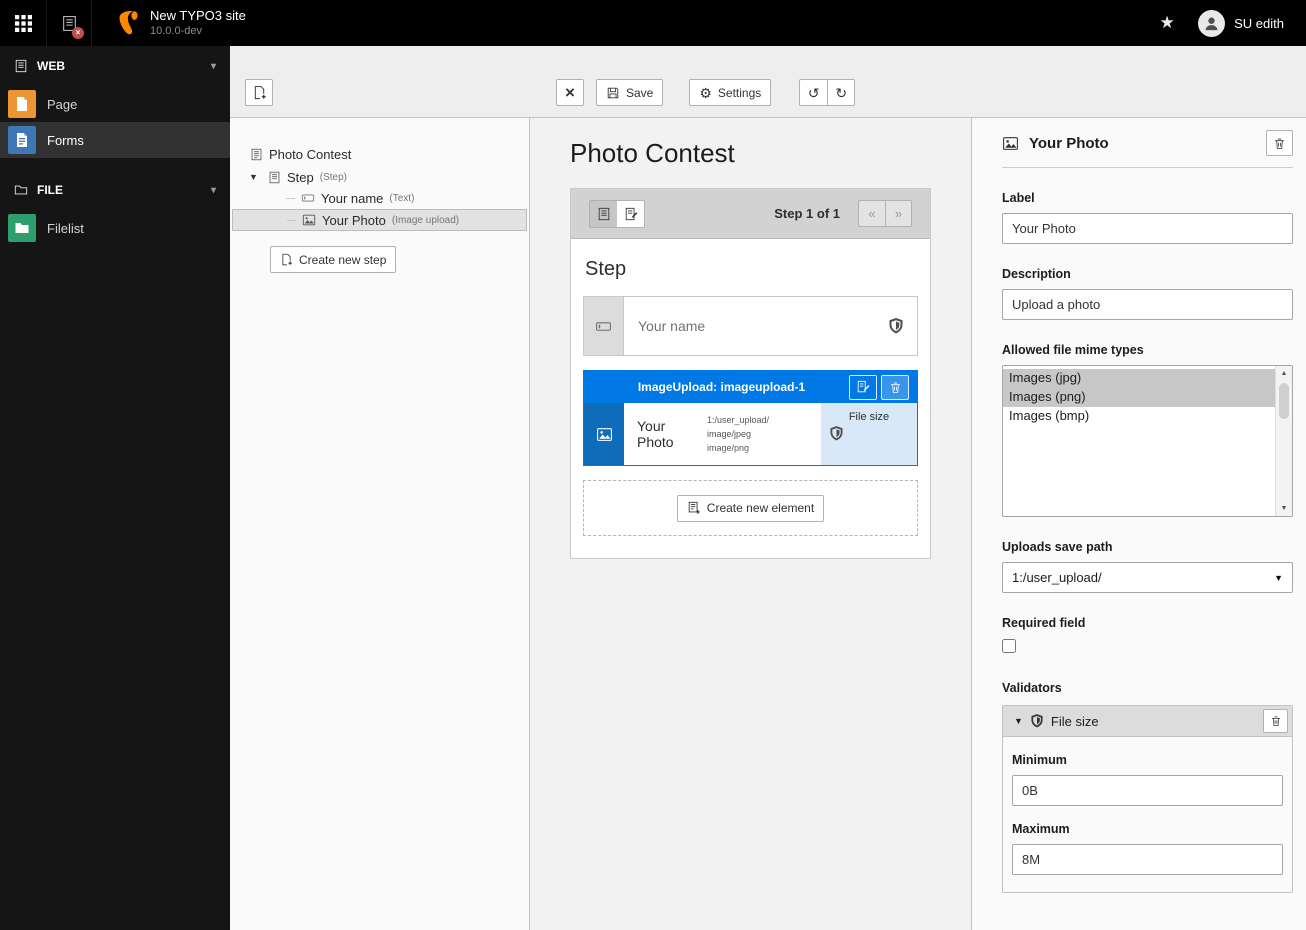  I want to click on apps-grid-icon, so click(23, 23).